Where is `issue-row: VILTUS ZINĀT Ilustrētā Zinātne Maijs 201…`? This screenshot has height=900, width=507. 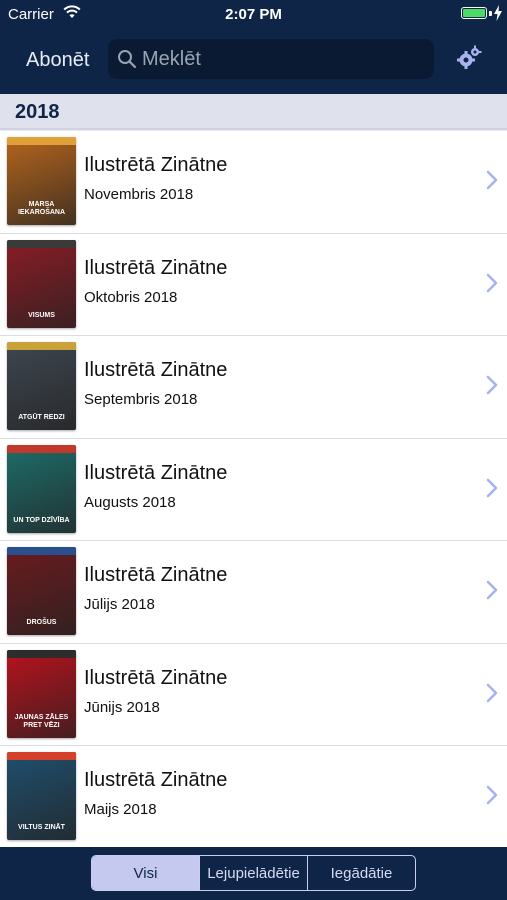
issue-row: VILTUS ZINĀT Ilustrētā Zinātne Maijs 201… is located at coordinates (253, 797).